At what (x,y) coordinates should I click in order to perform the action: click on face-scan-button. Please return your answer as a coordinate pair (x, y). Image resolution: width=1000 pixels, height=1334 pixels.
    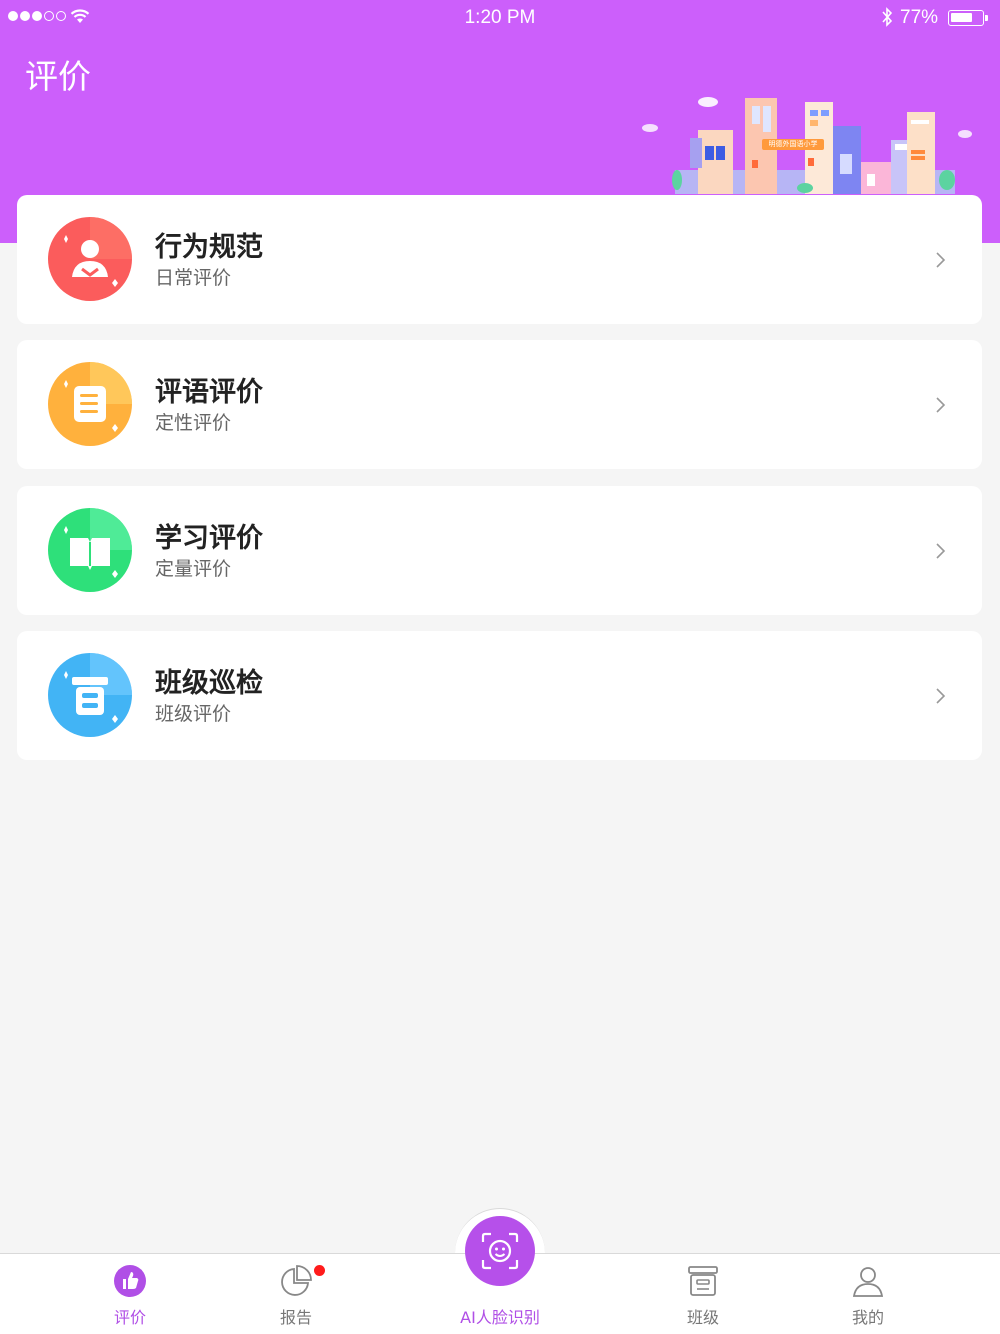
    Looking at the image, I should click on (500, 1251).